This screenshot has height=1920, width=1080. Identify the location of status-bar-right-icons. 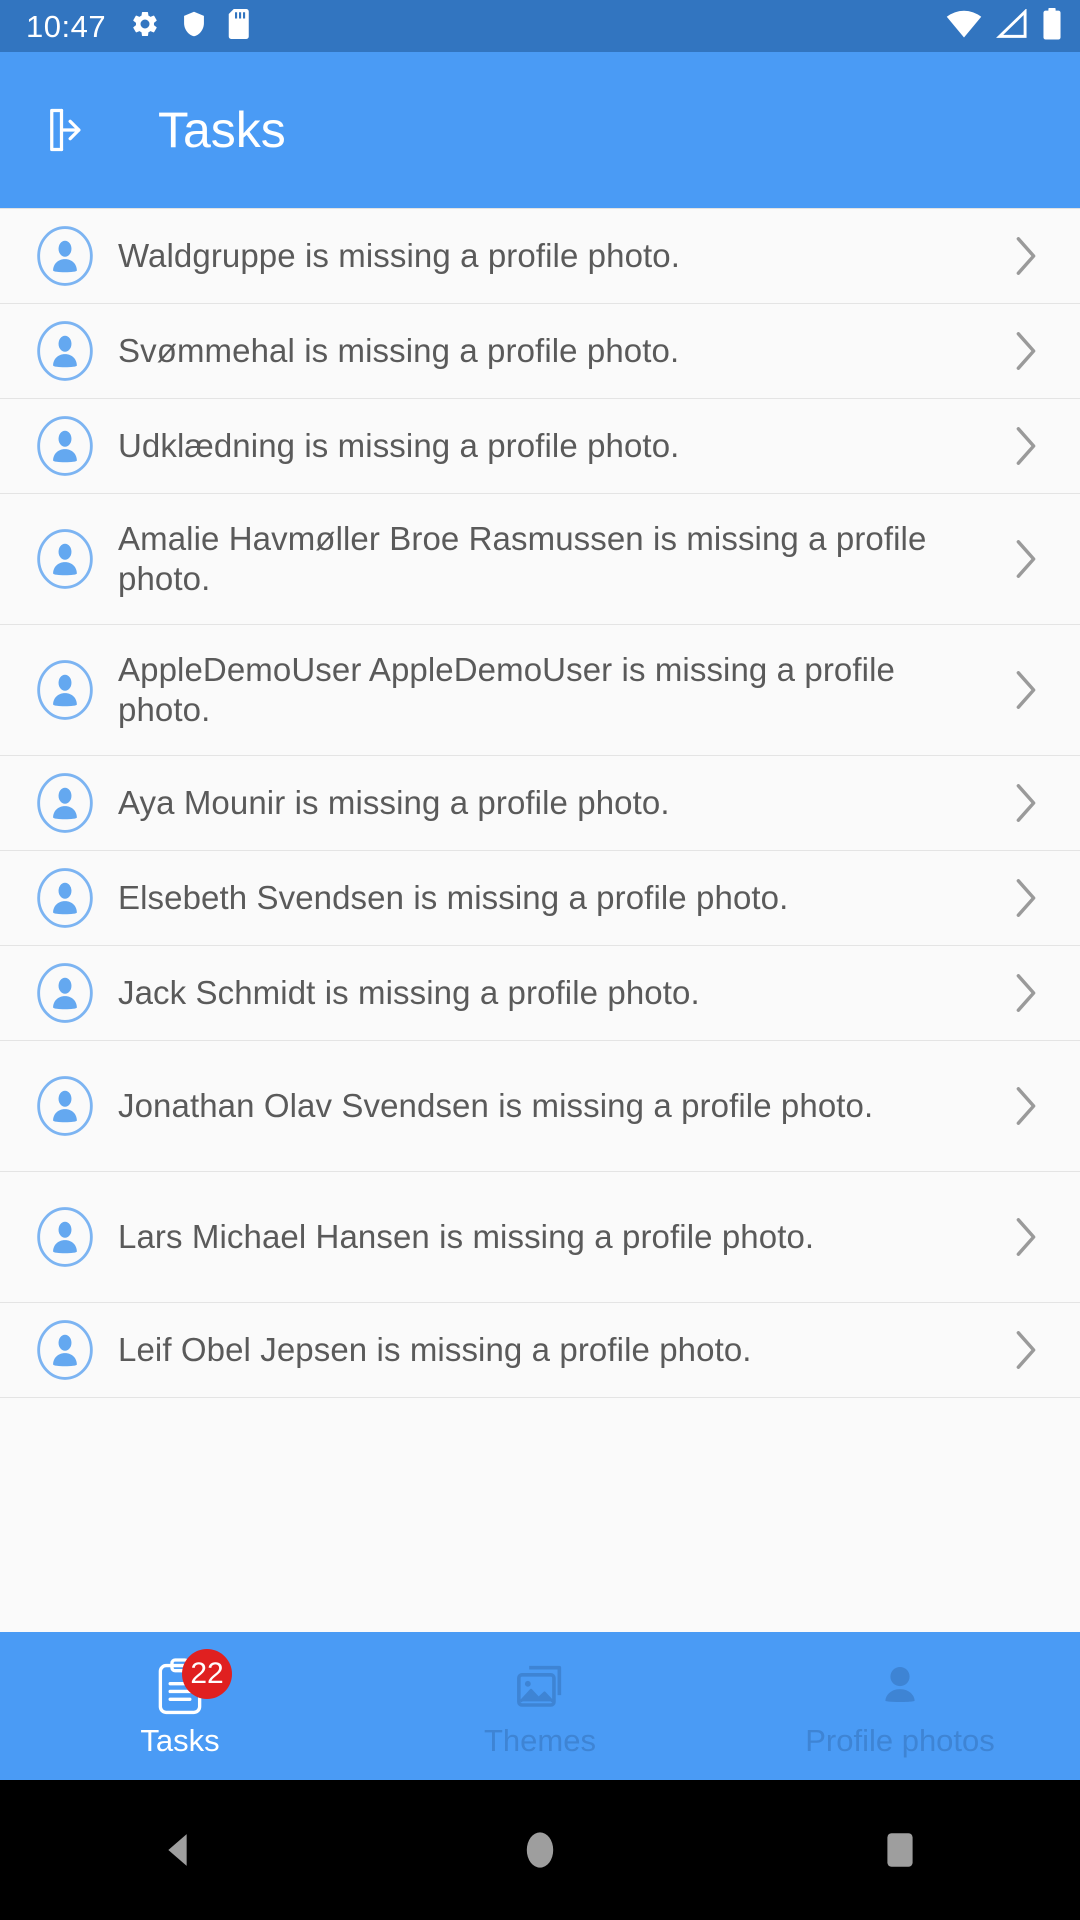
(1004, 26).